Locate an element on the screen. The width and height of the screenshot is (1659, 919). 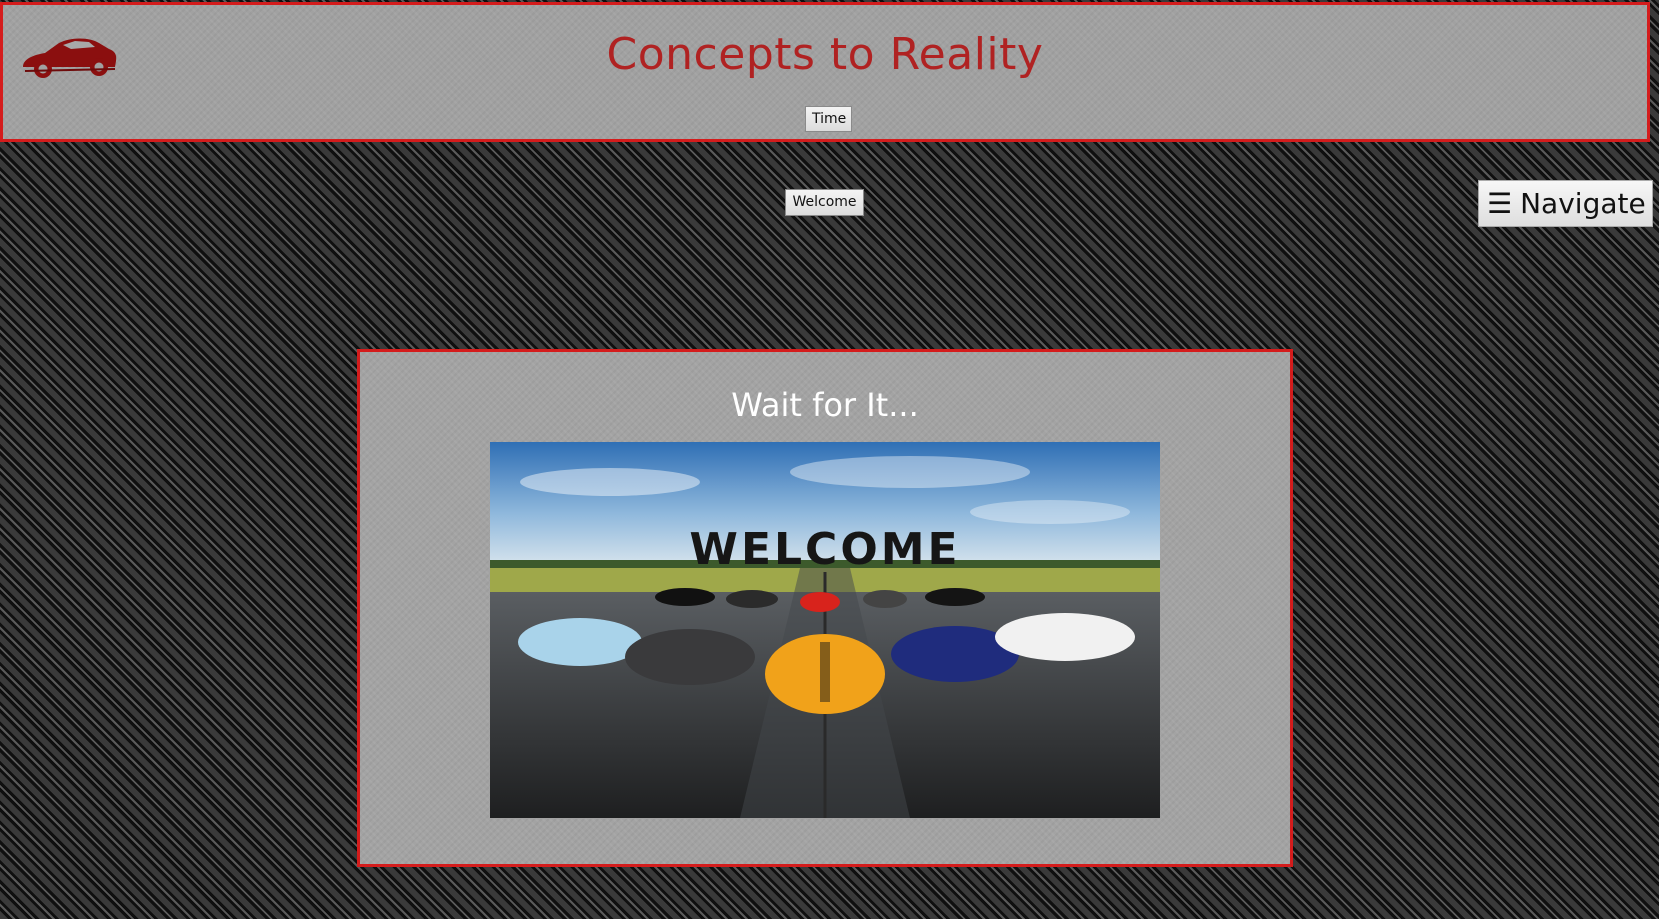
welcome-button: Welcome is located at coordinates (824, 202).